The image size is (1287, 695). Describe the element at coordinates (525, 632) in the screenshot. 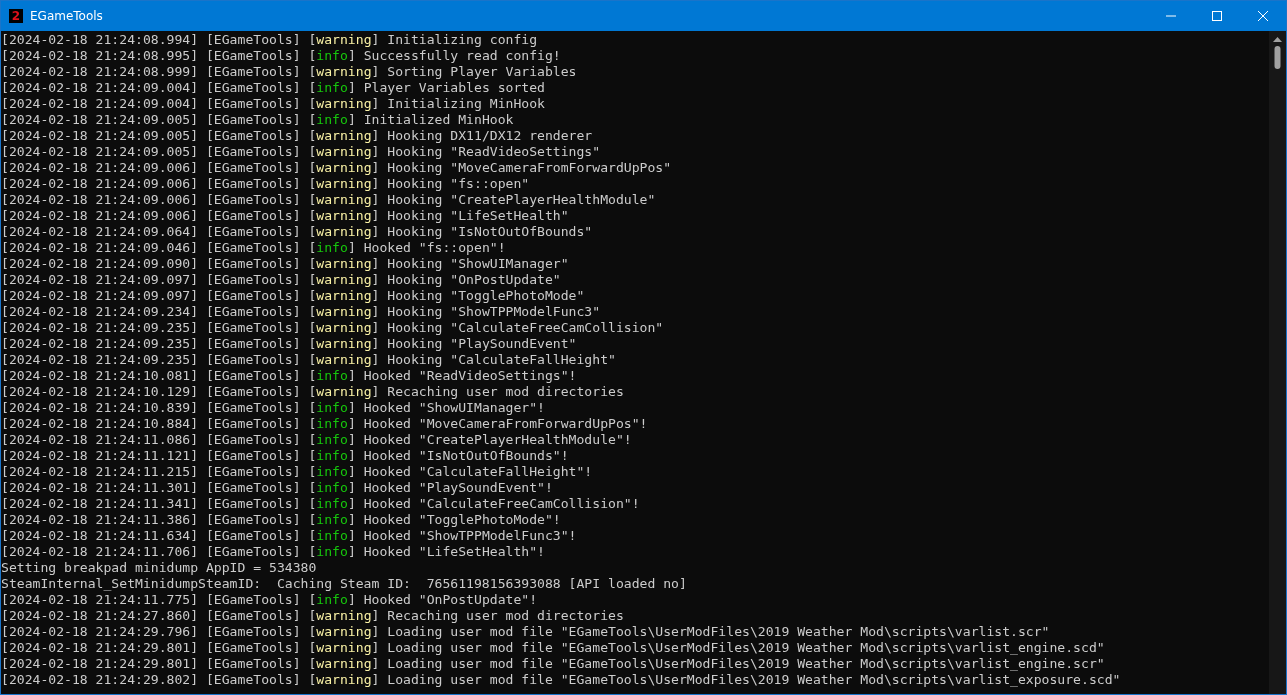

I see `log-line: [2024-02-18 21:24:29.796] [EGameTools] [warning] Loading user mod file "EGameTools\UserModFiles\2019 Weather Mod\scripts\varlist.scr"` at that location.